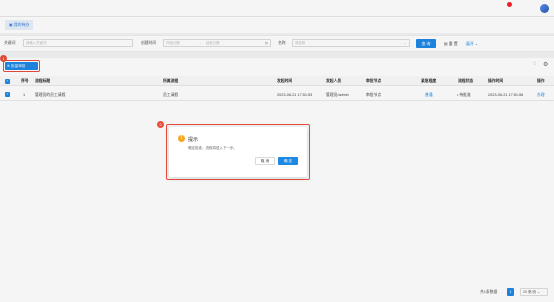  Describe the element at coordinates (265, 161) in the screenshot. I see `cancel-button: 取 消` at that location.